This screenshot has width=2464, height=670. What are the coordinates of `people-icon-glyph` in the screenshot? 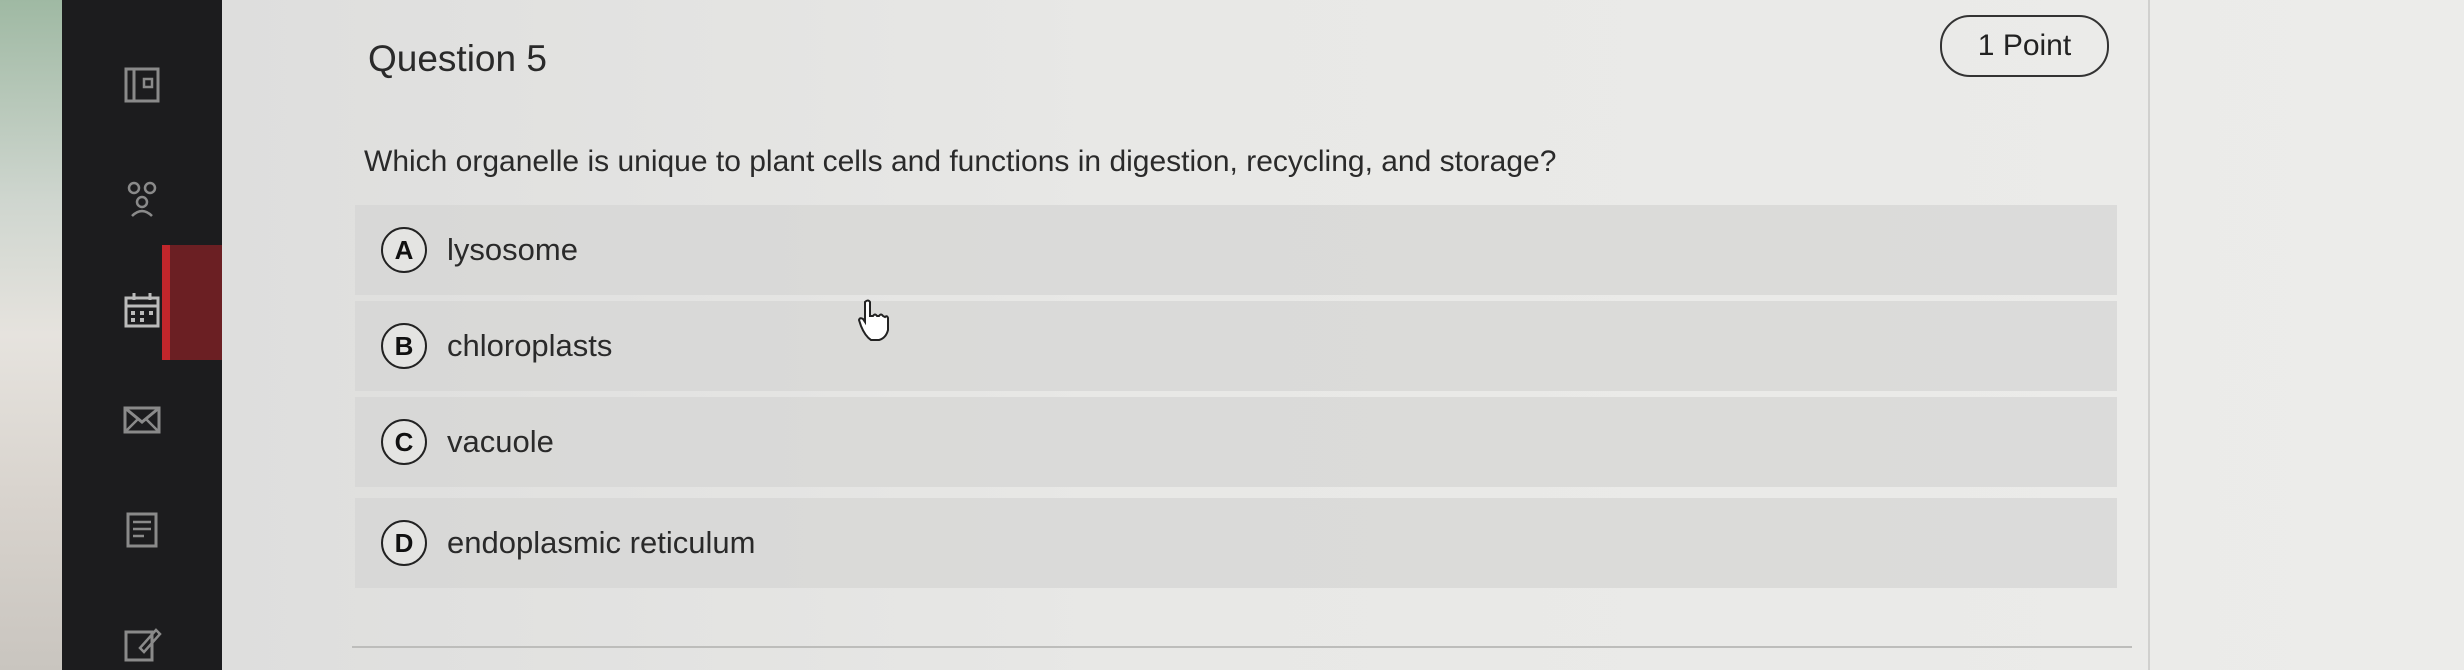 It's located at (142, 199).